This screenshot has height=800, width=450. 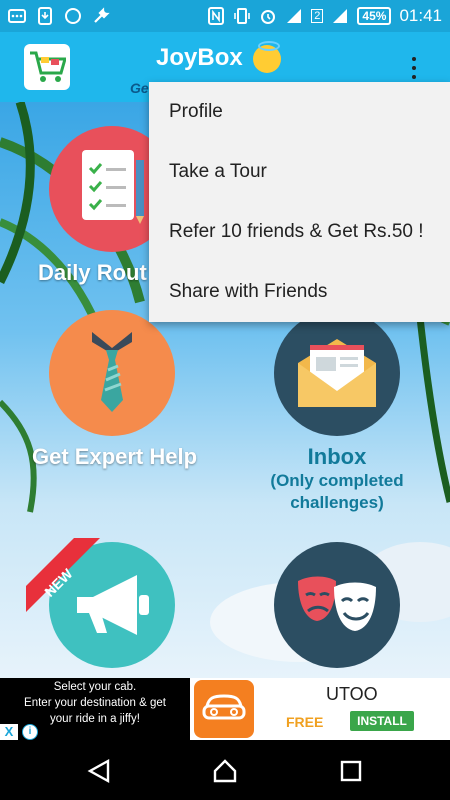 What do you see at coordinates (30, 732) in the screenshot?
I see `ad-info-icon: i` at bounding box center [30, 732].